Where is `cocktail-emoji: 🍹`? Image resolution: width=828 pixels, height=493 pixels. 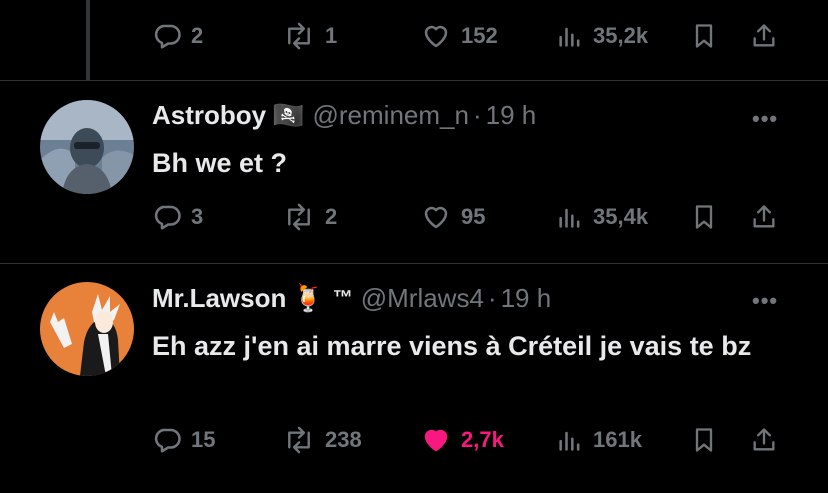
cocktail-emoji: 🍹 is located at coordinates (308, 298).